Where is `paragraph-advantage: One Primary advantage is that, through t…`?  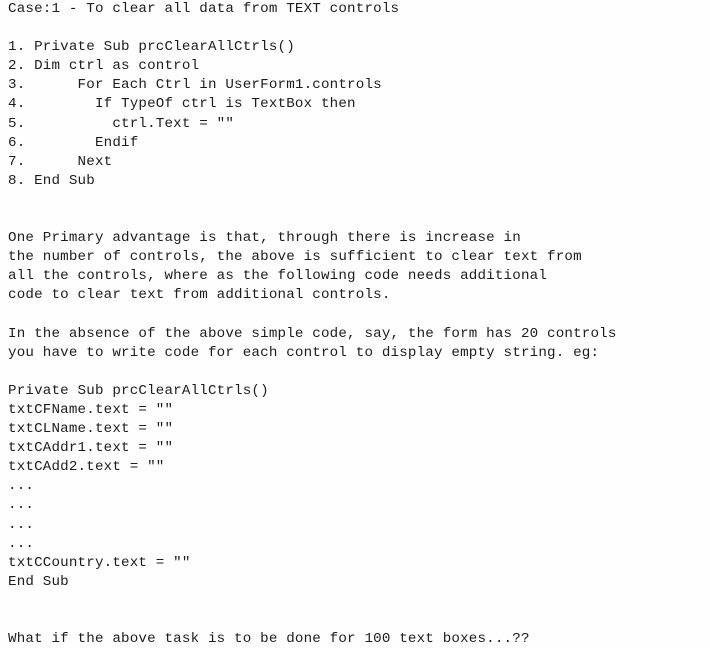
paragraph-advantage: One Primary advantage is that, through t… is located at coordinates (359, 267).